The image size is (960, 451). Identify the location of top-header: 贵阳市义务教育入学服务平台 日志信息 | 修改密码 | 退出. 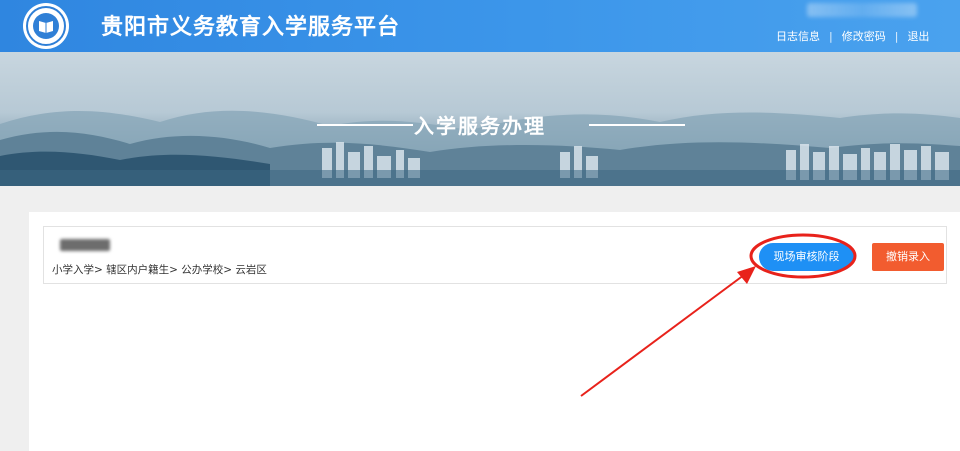
(480, 26).